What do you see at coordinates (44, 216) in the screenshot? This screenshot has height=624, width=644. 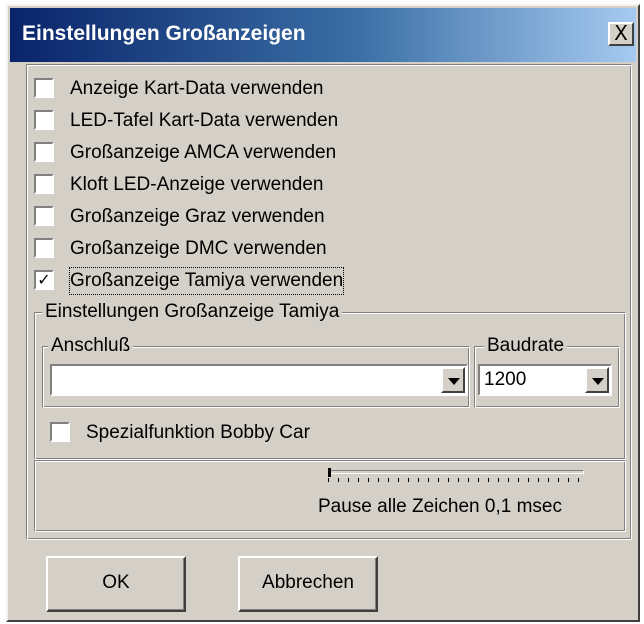 I see `checkbox-graz` at bounding box center [44, 216].